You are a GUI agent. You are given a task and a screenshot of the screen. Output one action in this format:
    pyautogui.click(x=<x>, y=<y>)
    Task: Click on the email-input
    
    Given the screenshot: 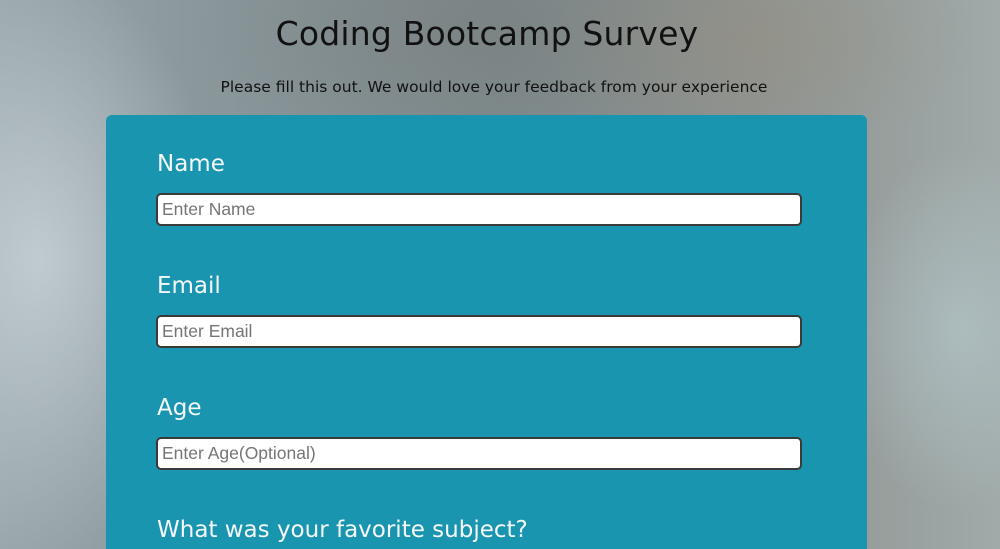 What is the action you would take?
    pyautogui.click(x=479, y=331)
    